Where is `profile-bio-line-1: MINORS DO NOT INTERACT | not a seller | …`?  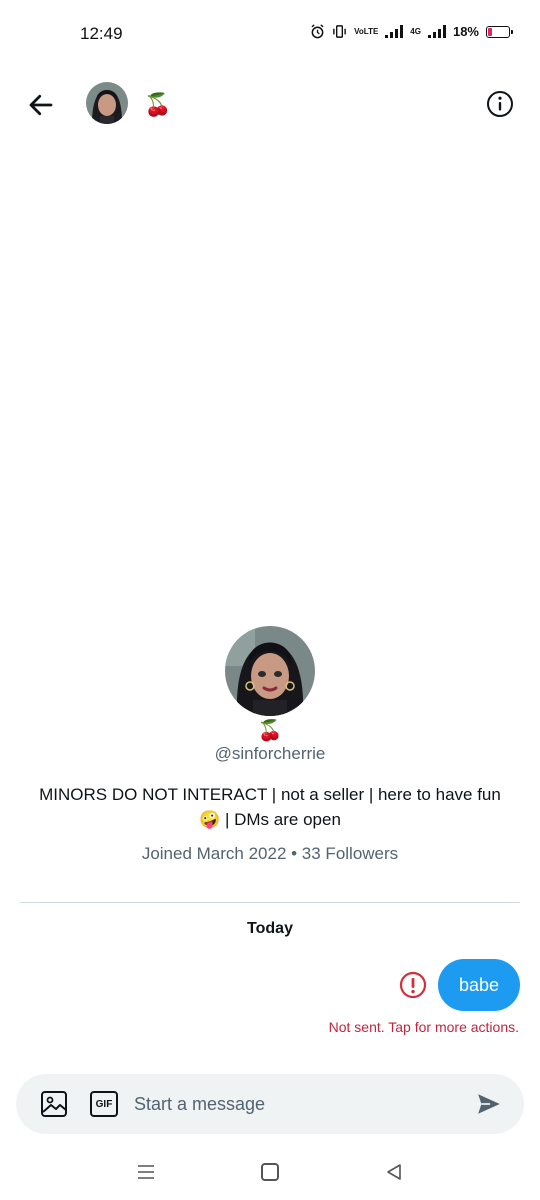 profile-bio-line-1: MINORS DO NOT INTERACT | not a seller | … is located at coordinates (270, 794).